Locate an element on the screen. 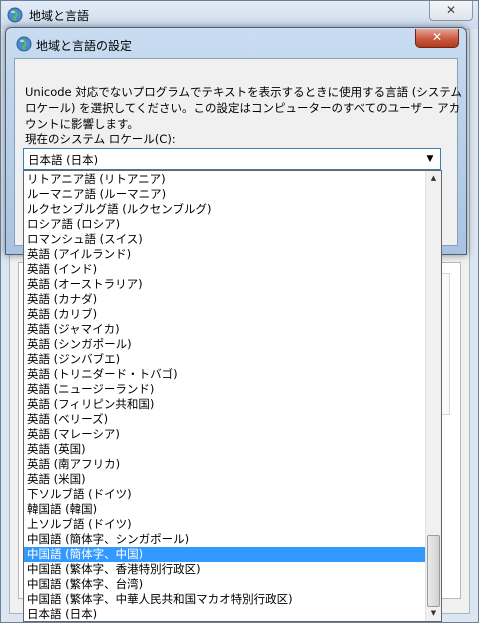  arrow-up-icon: ▲ is located at coordinates (433, 178).